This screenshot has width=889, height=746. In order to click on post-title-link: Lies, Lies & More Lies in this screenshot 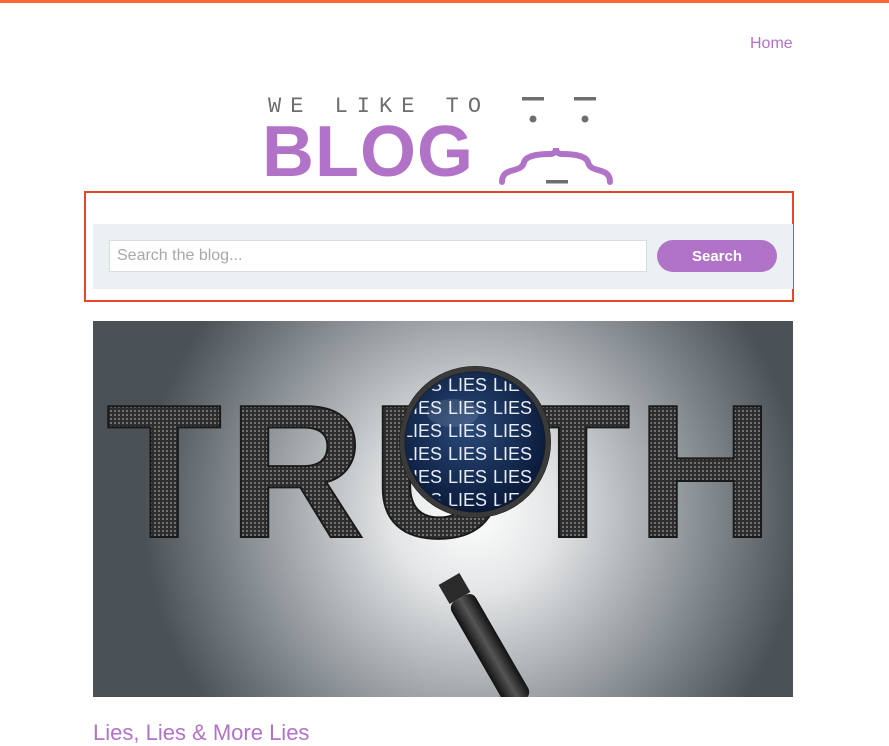, I will do `click(201, 733)`.